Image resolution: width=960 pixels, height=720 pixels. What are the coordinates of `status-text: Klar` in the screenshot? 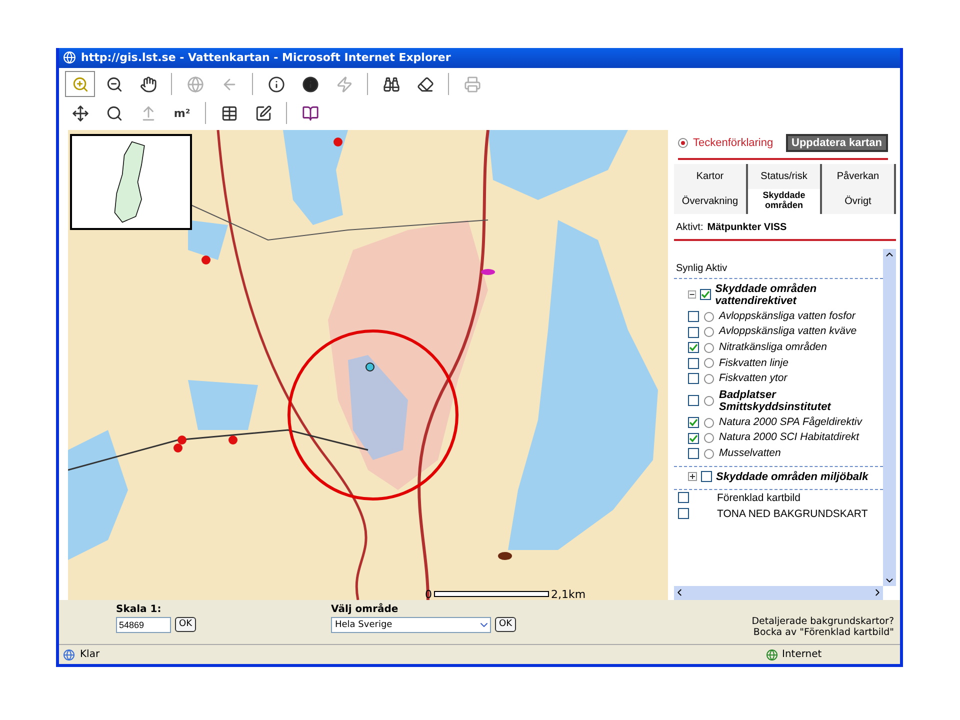 It's located at (90, 654).